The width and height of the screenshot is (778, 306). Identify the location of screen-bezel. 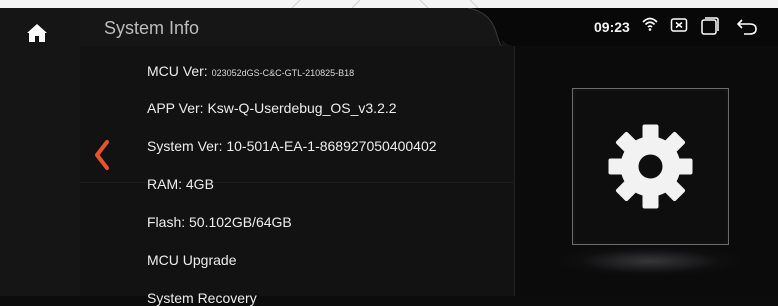
(389, 4).